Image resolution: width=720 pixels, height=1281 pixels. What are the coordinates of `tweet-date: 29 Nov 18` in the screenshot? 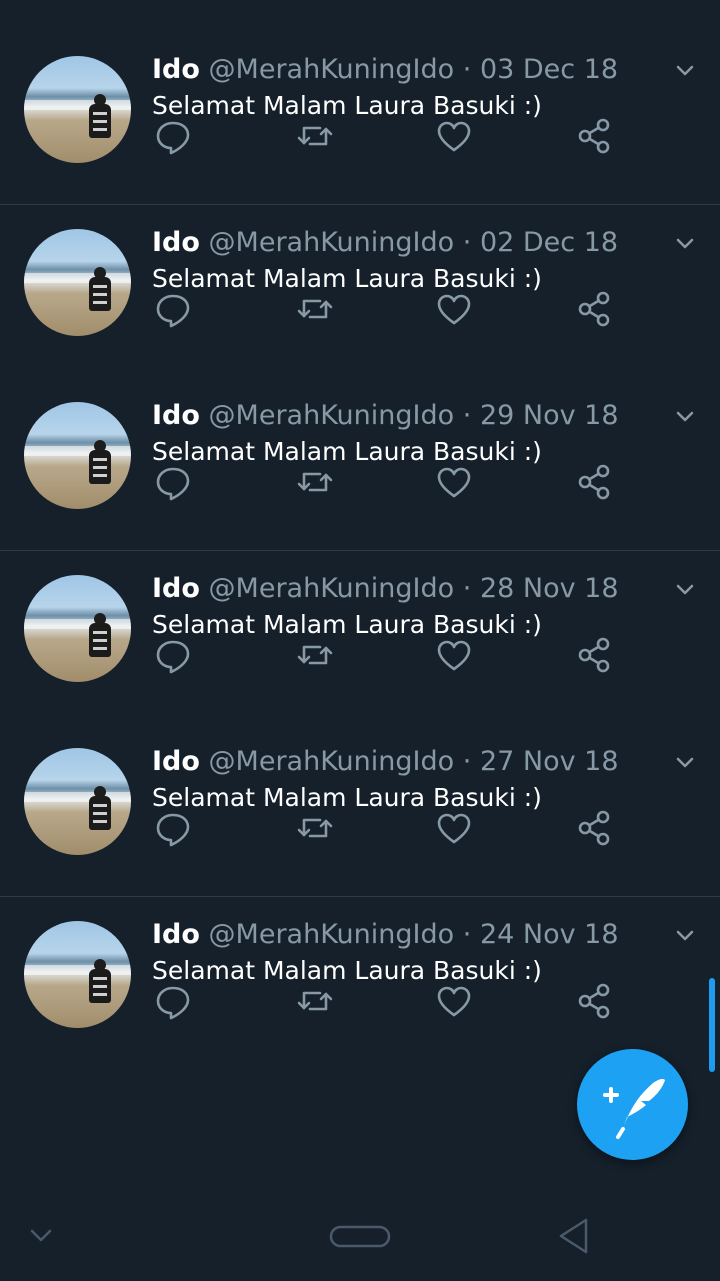 It's located at (549, 415).